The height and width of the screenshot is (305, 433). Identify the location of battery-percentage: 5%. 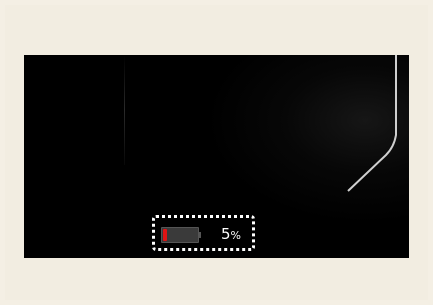
(231, 235).